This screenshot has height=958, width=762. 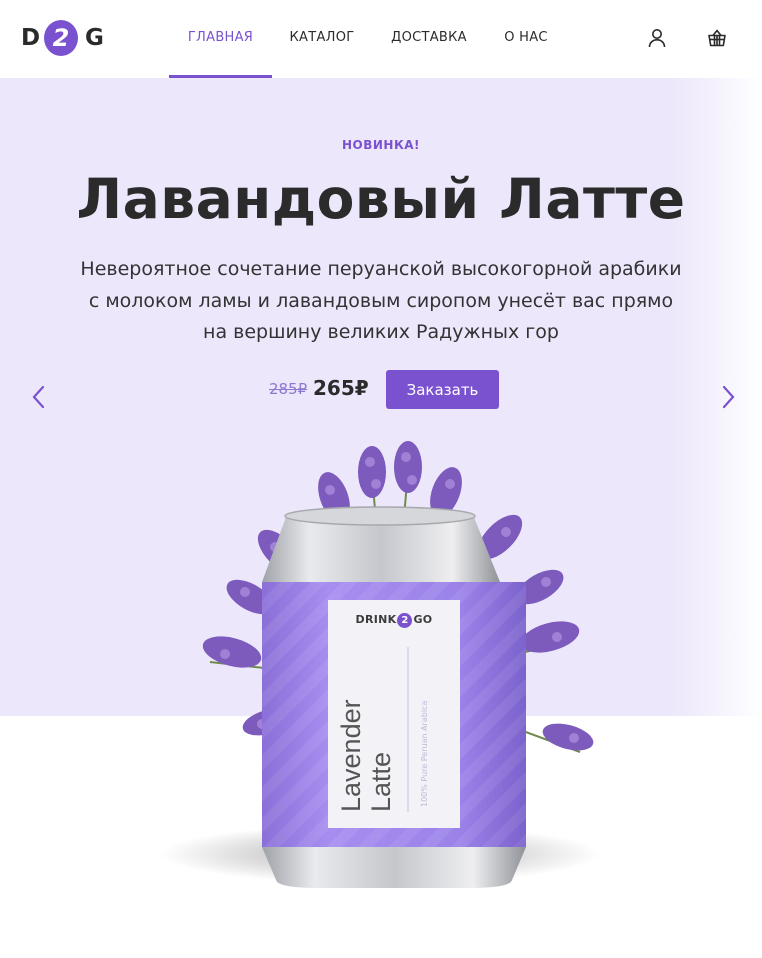 What do you see at coordinates (405, 620) in the screenshot?
I see `can-brand-two: 2` at bounding box center [405, 620].